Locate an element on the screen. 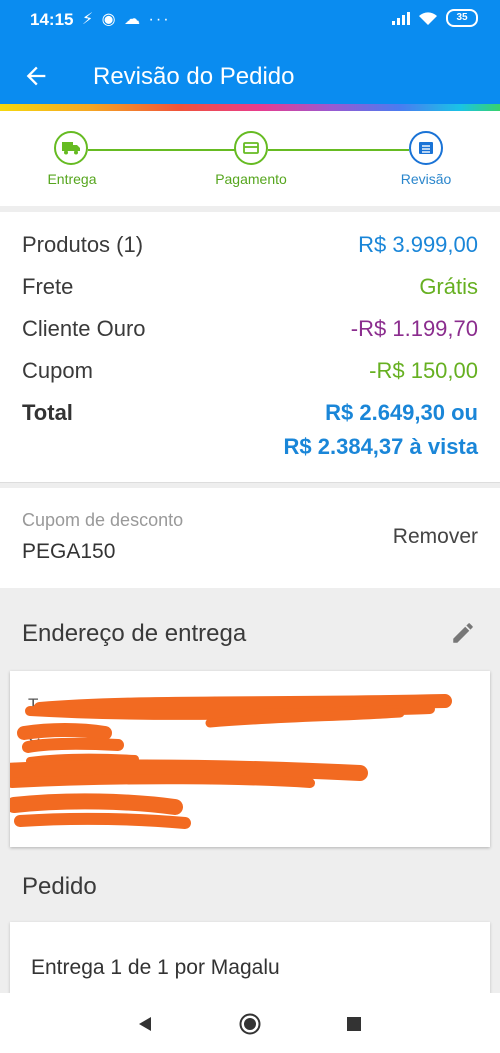 This screenshot has width=500, height=1053. battery-icon: 35 is located at coordinates (462, 18).